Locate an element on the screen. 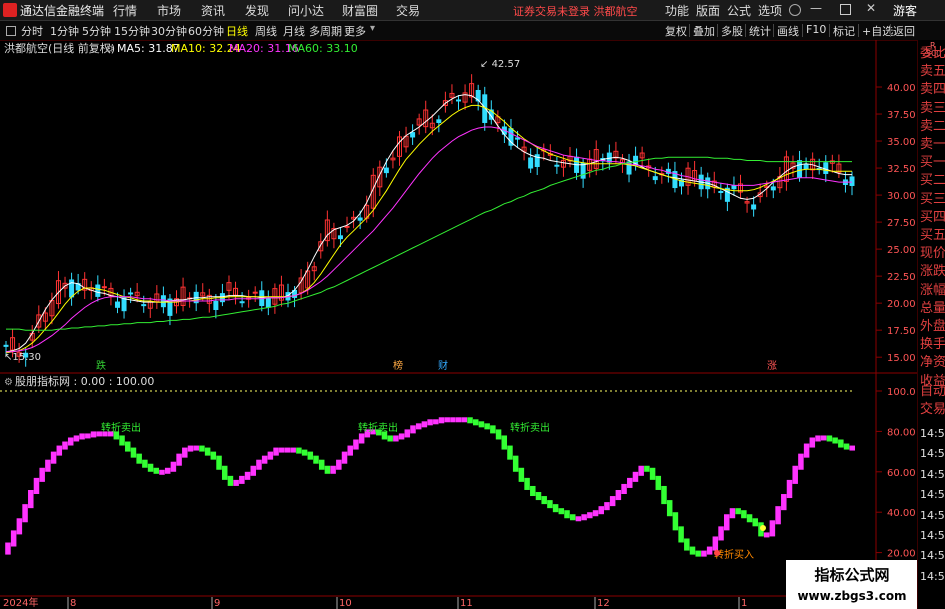  statistics-button: 统计 is located at coordinates (760, 31).